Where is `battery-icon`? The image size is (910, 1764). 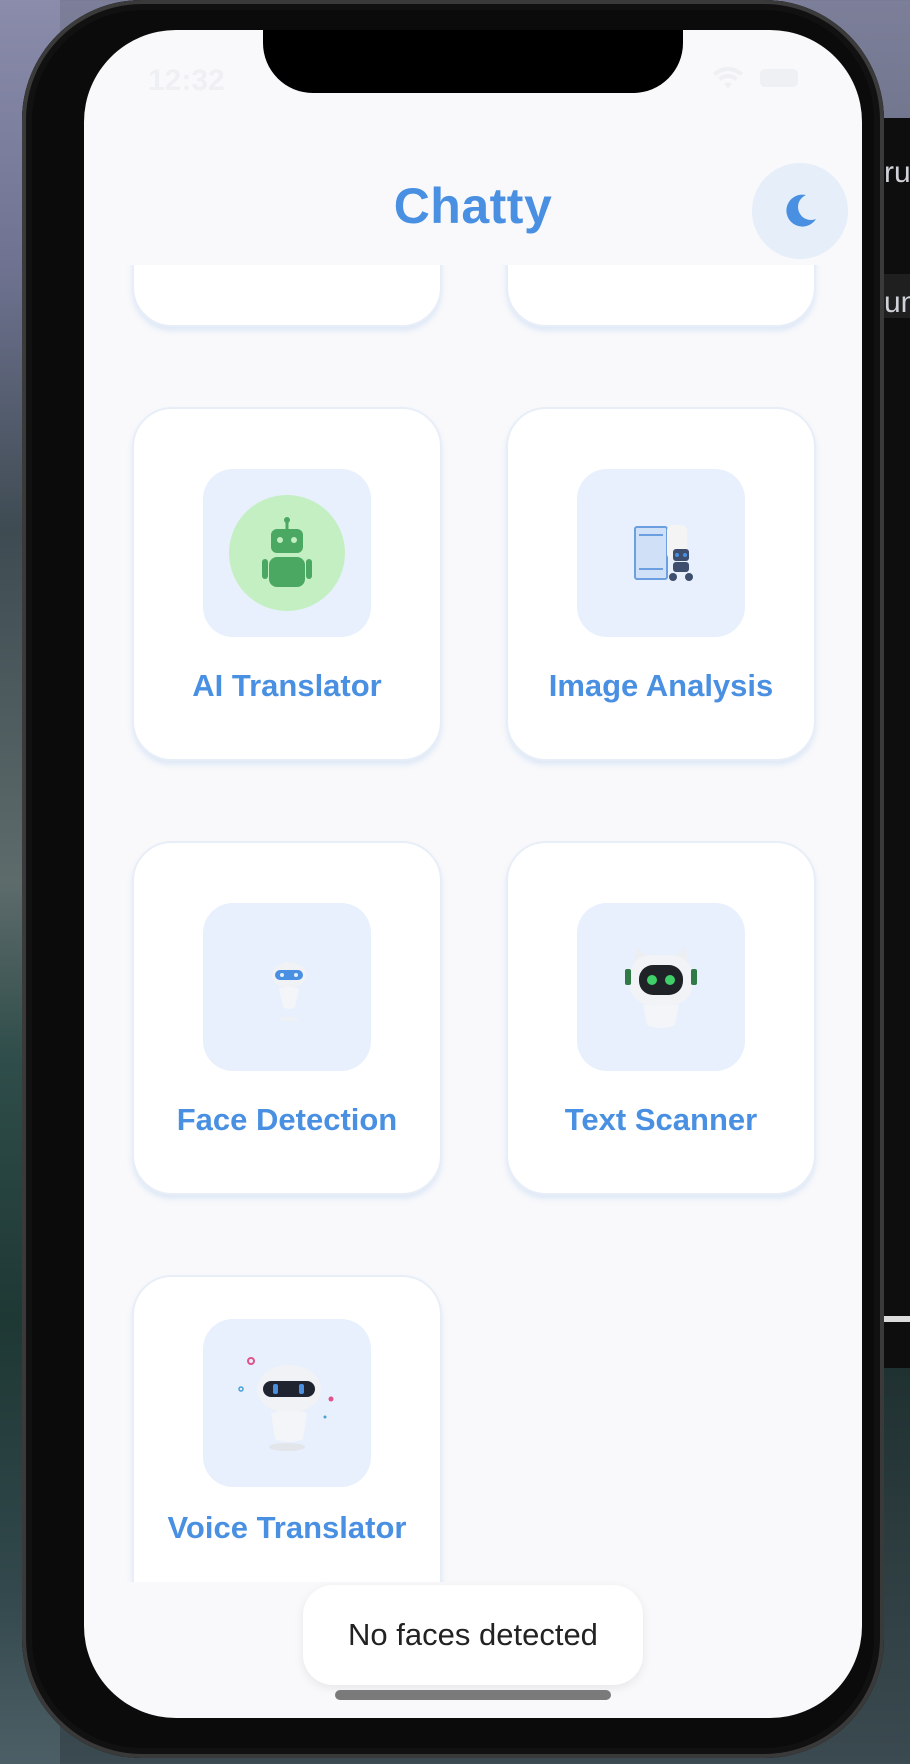
battery-icon is located at coordinates (779, 78).